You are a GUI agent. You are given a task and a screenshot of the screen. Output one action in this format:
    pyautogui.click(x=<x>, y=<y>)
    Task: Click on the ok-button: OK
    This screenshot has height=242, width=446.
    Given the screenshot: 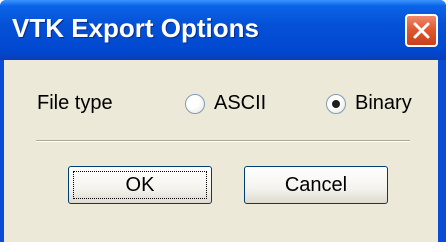 What is the action you would take?
    pyautogui.click(x=140, y=185)
    